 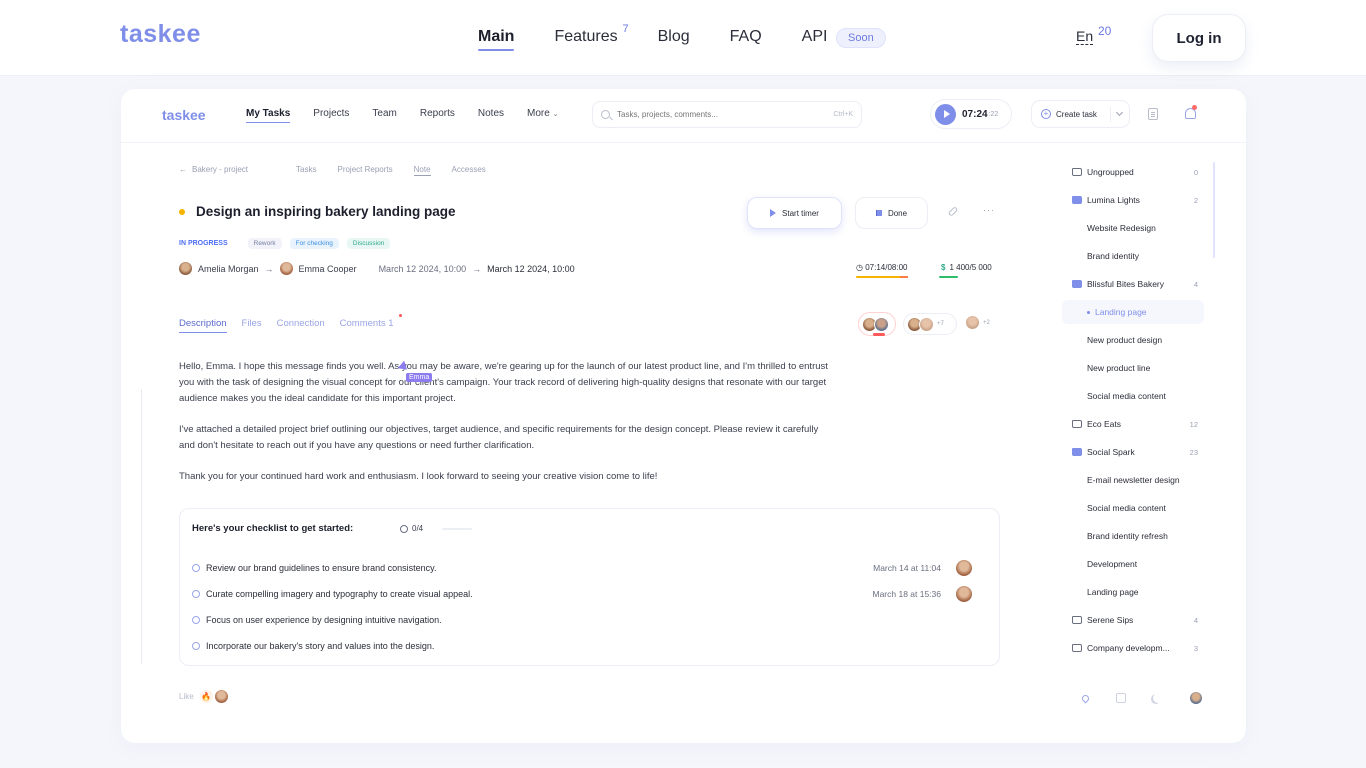 I want to click on sidebar-folder-lumina-lights: Lumina Lights 2, so click(x=1133, y=200).